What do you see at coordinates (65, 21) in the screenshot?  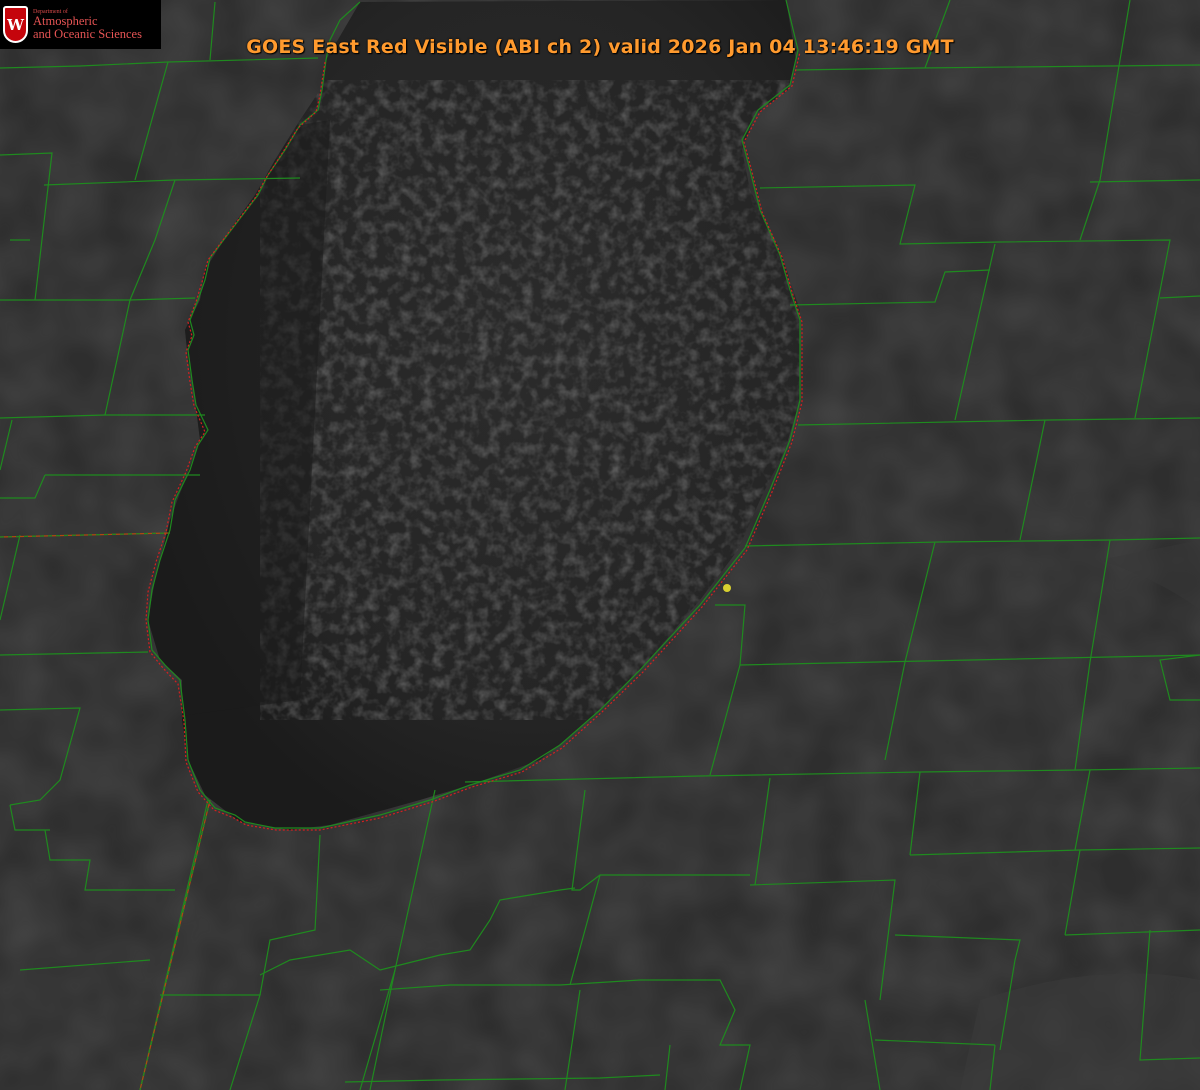 I see `logo-line-1: Atmospheric` at bounding box center [65, 21].